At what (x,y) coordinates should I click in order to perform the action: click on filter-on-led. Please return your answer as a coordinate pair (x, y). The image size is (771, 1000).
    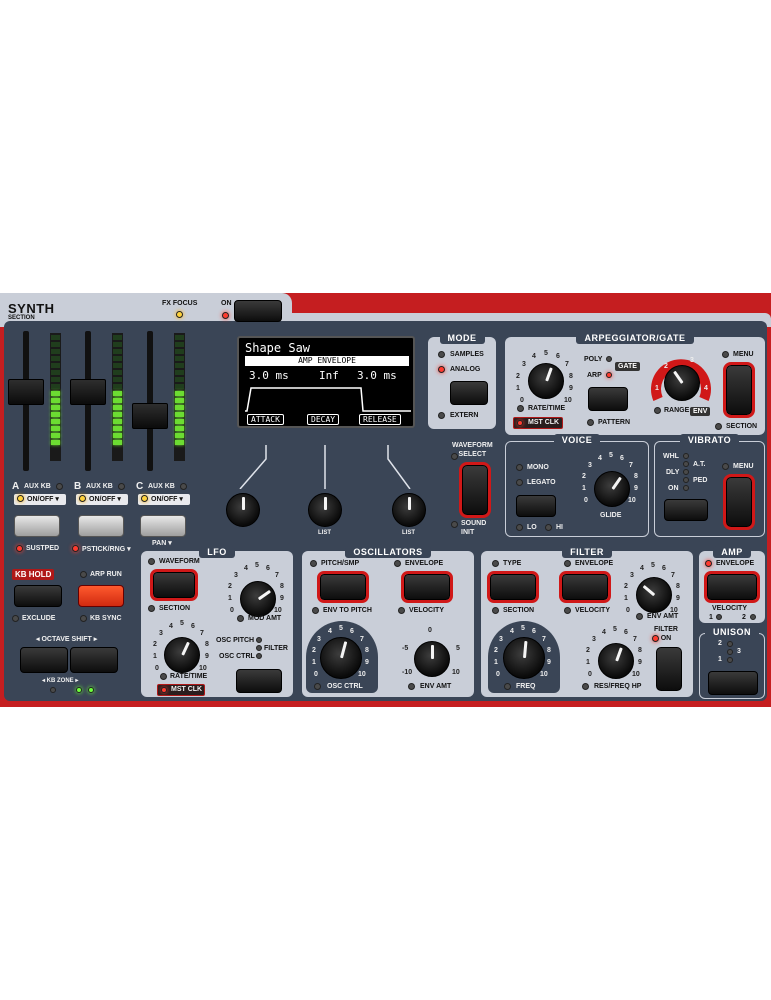
    Looking at the image, I should click on (655, 638).